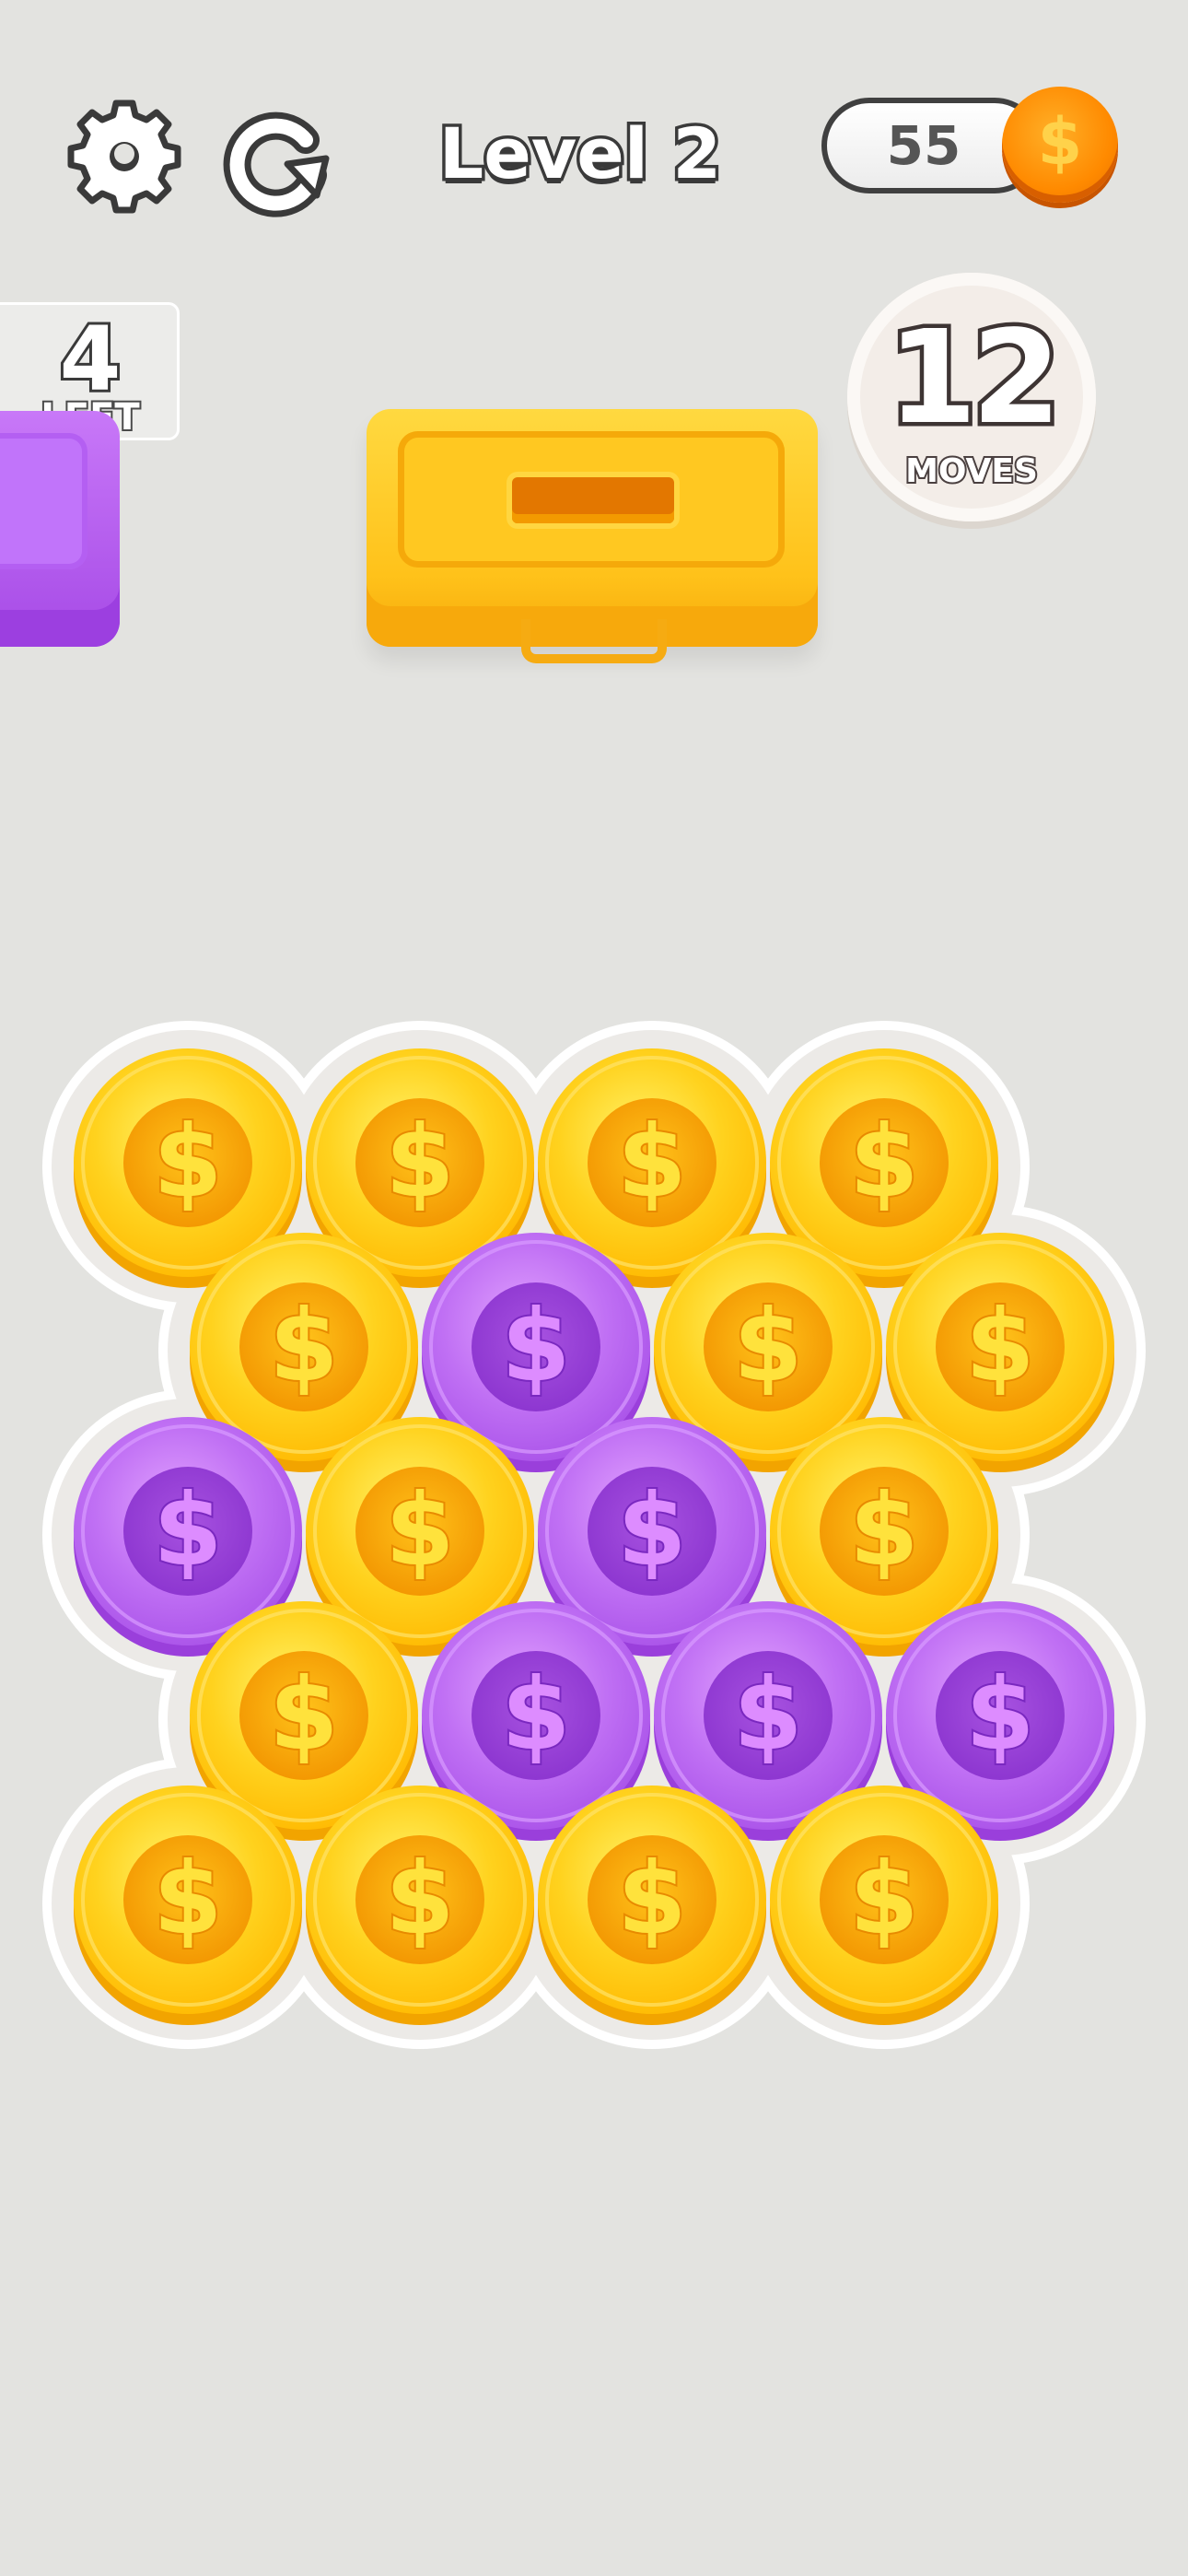 This screenshot has height=2576, width=1188. I want to click on level-title: Level 2, so click(580, 154).